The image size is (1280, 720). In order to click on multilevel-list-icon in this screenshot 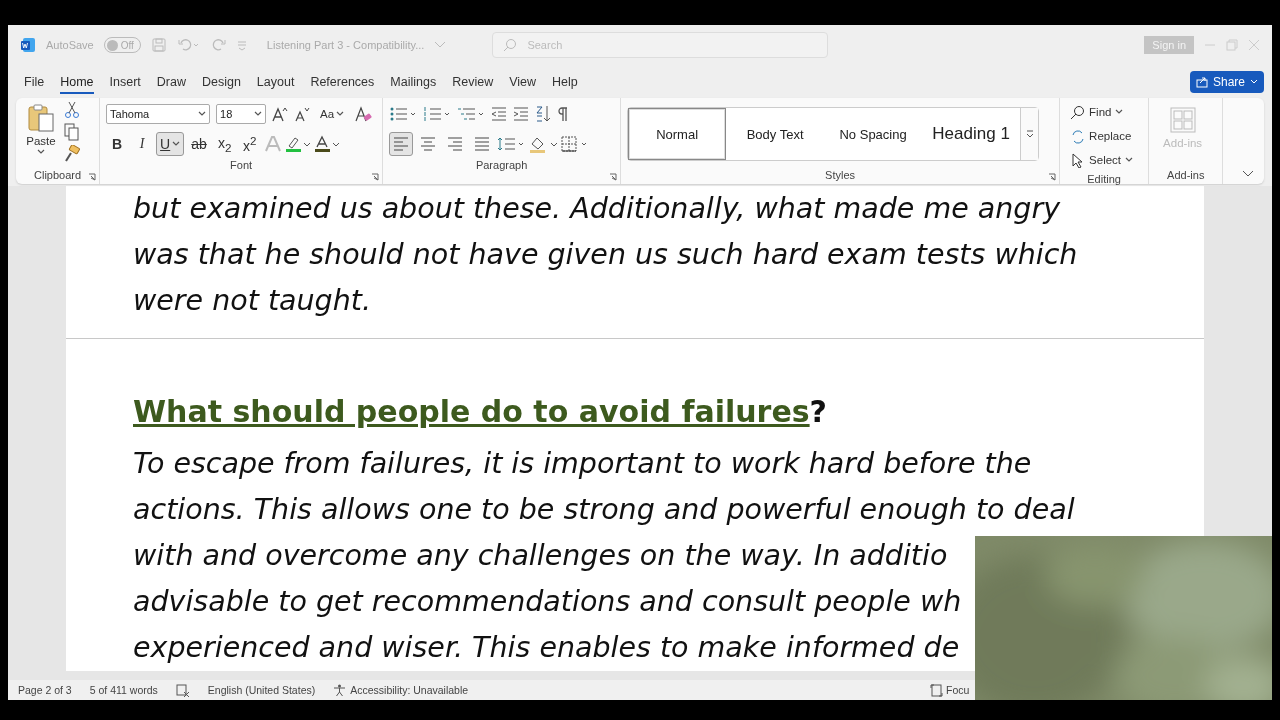, I will do `click(471, 114)`.